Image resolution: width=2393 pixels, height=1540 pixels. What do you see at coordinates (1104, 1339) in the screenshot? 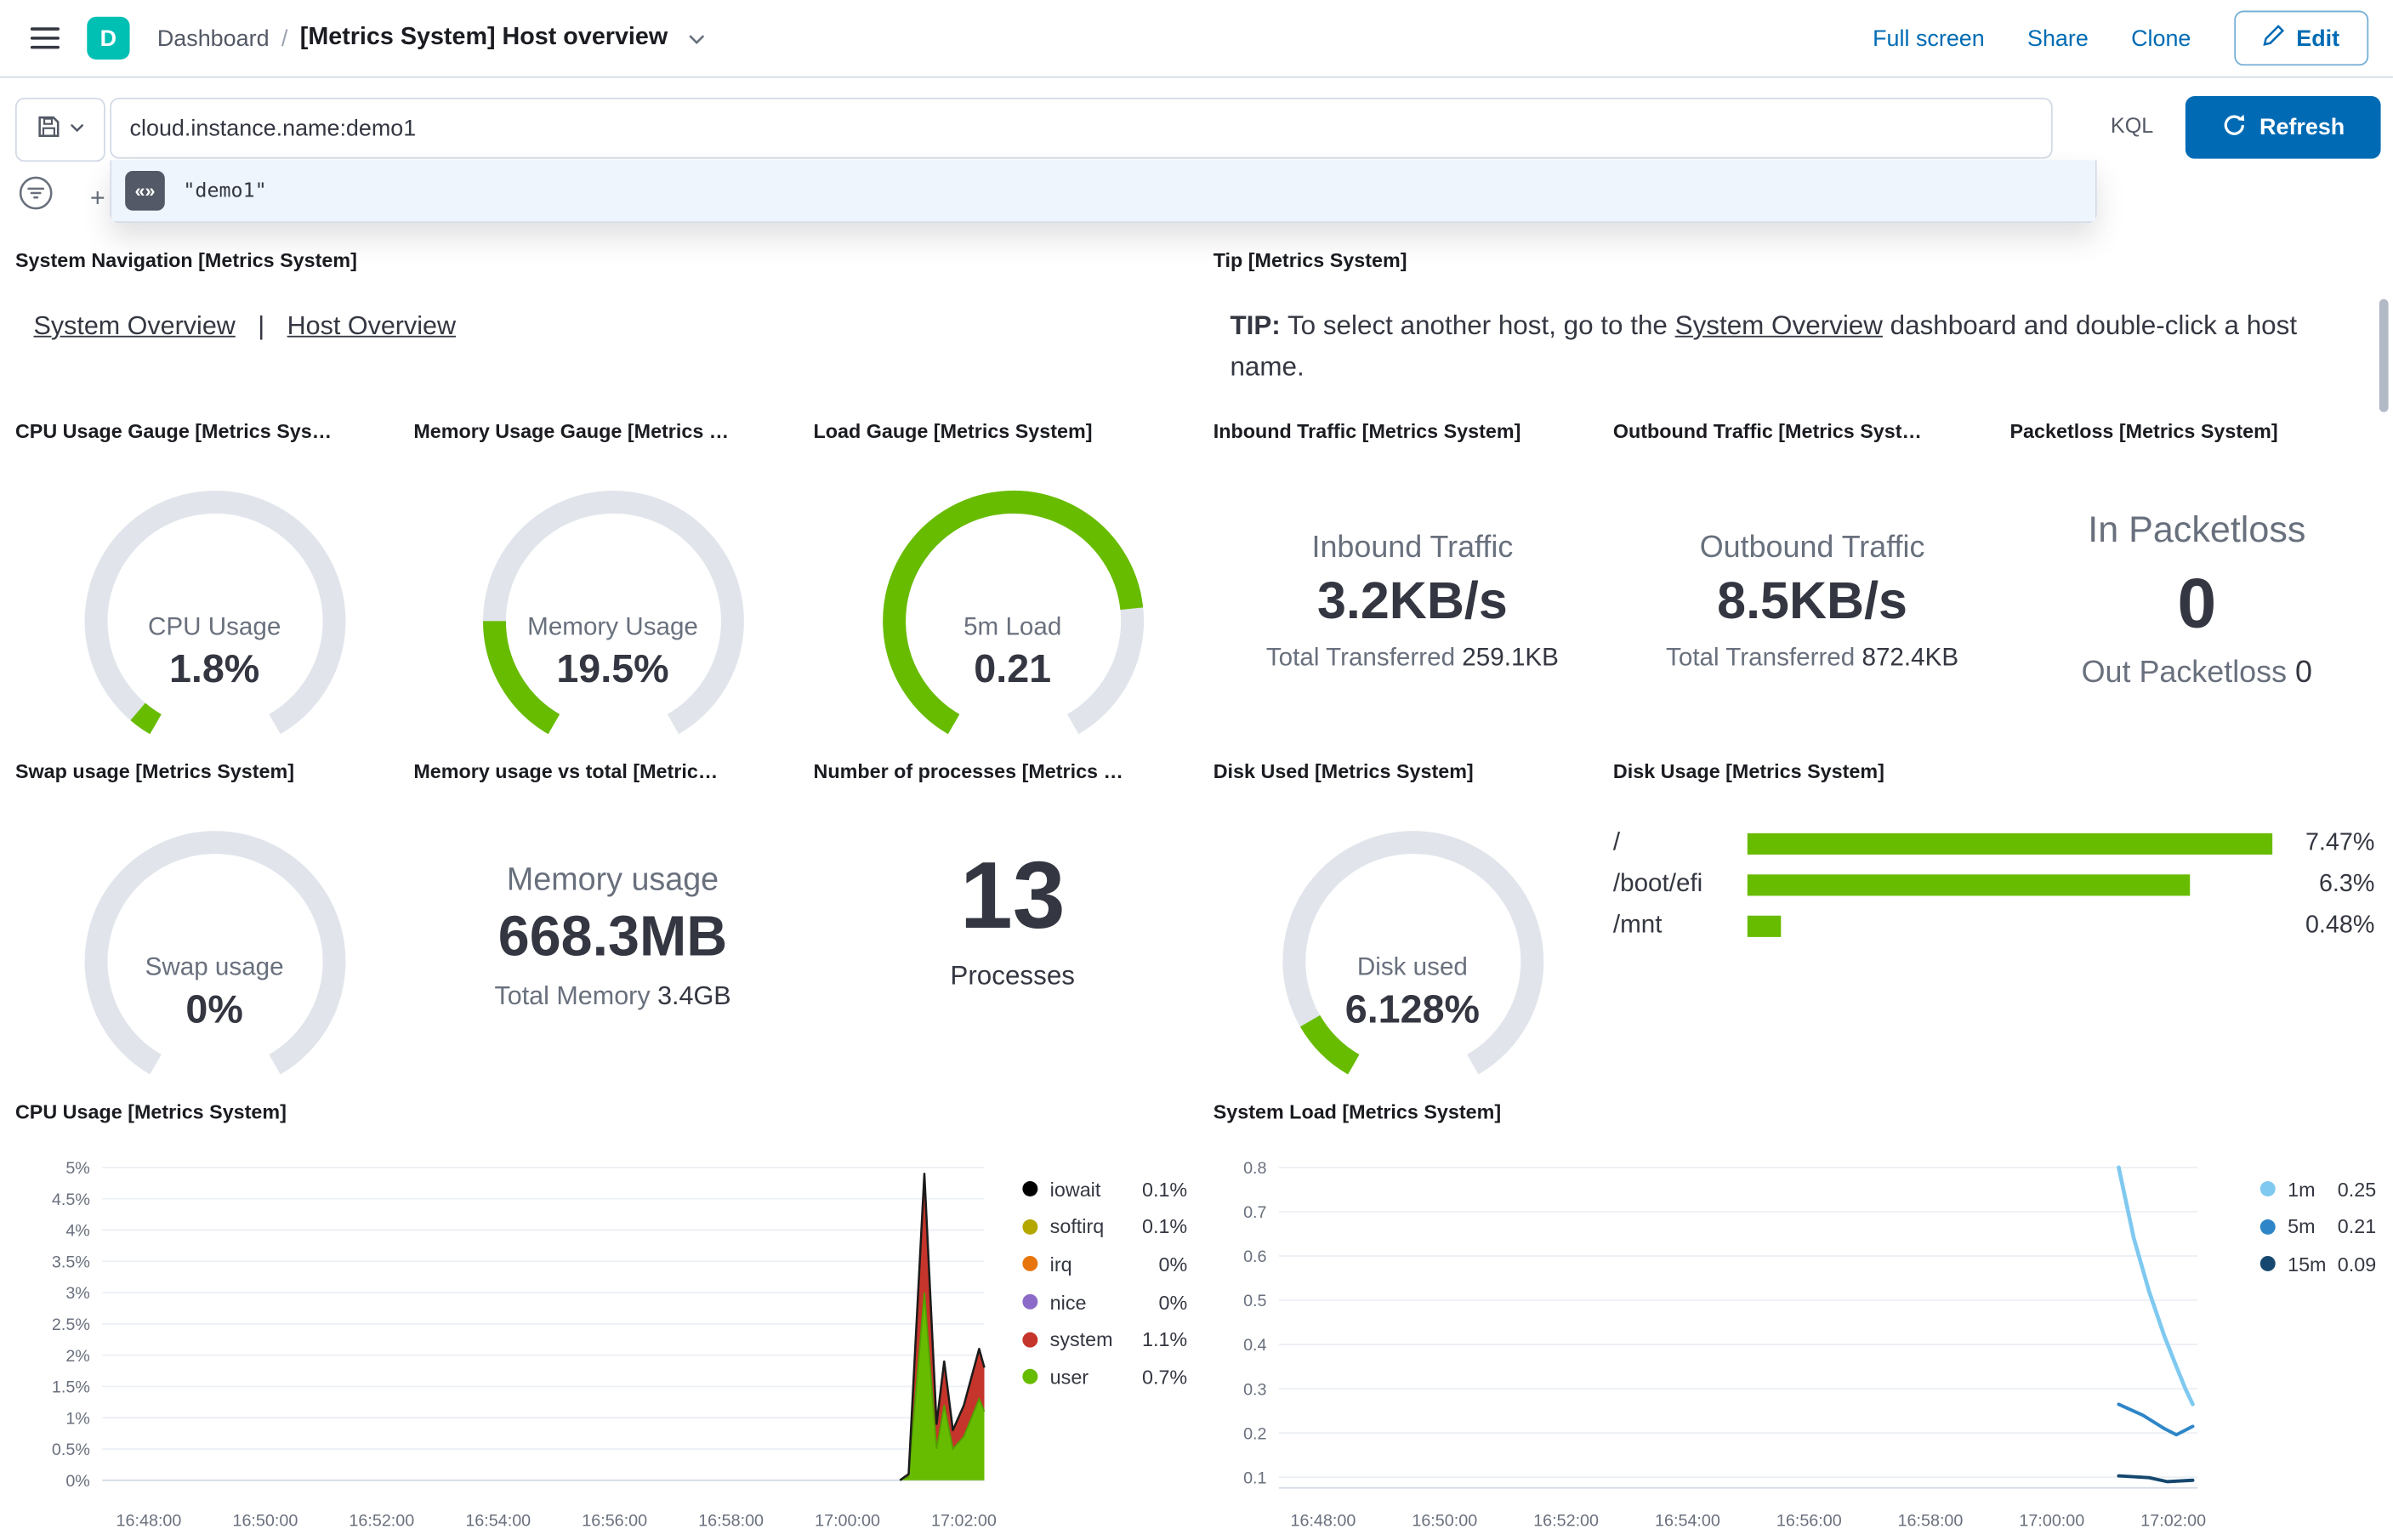
I see `legend-item-system: system 1.1%` at bounding box center [1104, 1339].